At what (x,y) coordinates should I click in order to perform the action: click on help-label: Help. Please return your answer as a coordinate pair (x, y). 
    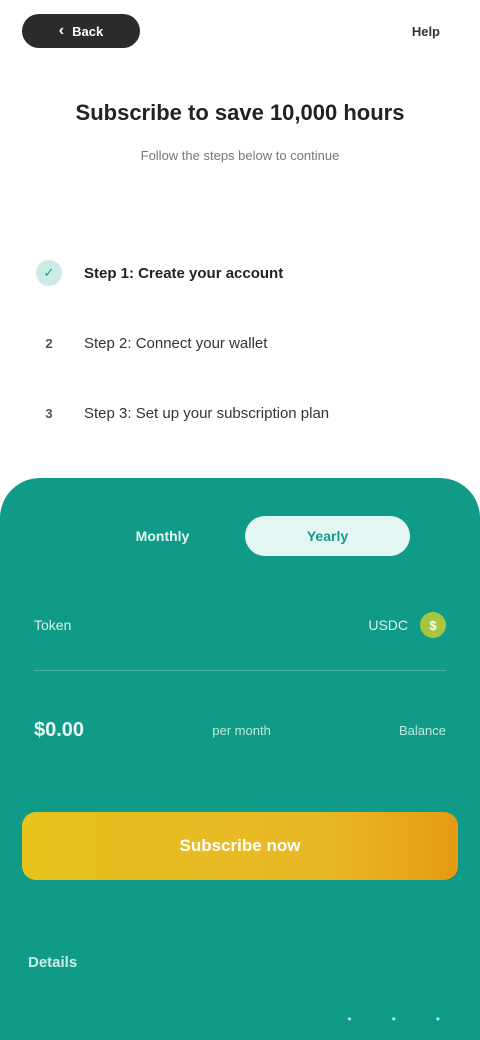
    Looking at the image, I should click on (425, 31).